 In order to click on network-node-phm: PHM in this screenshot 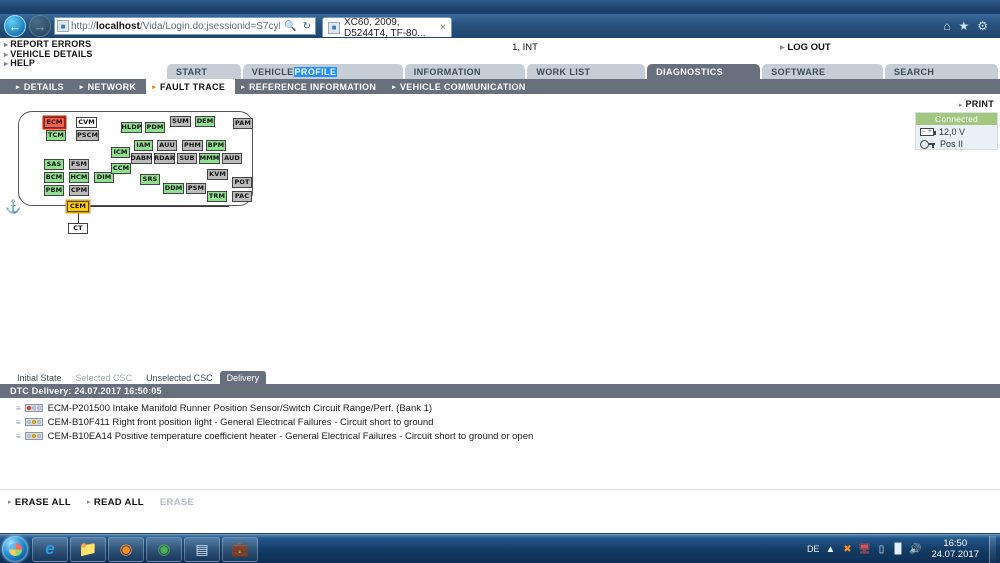, I will do `click(192, 145)`.